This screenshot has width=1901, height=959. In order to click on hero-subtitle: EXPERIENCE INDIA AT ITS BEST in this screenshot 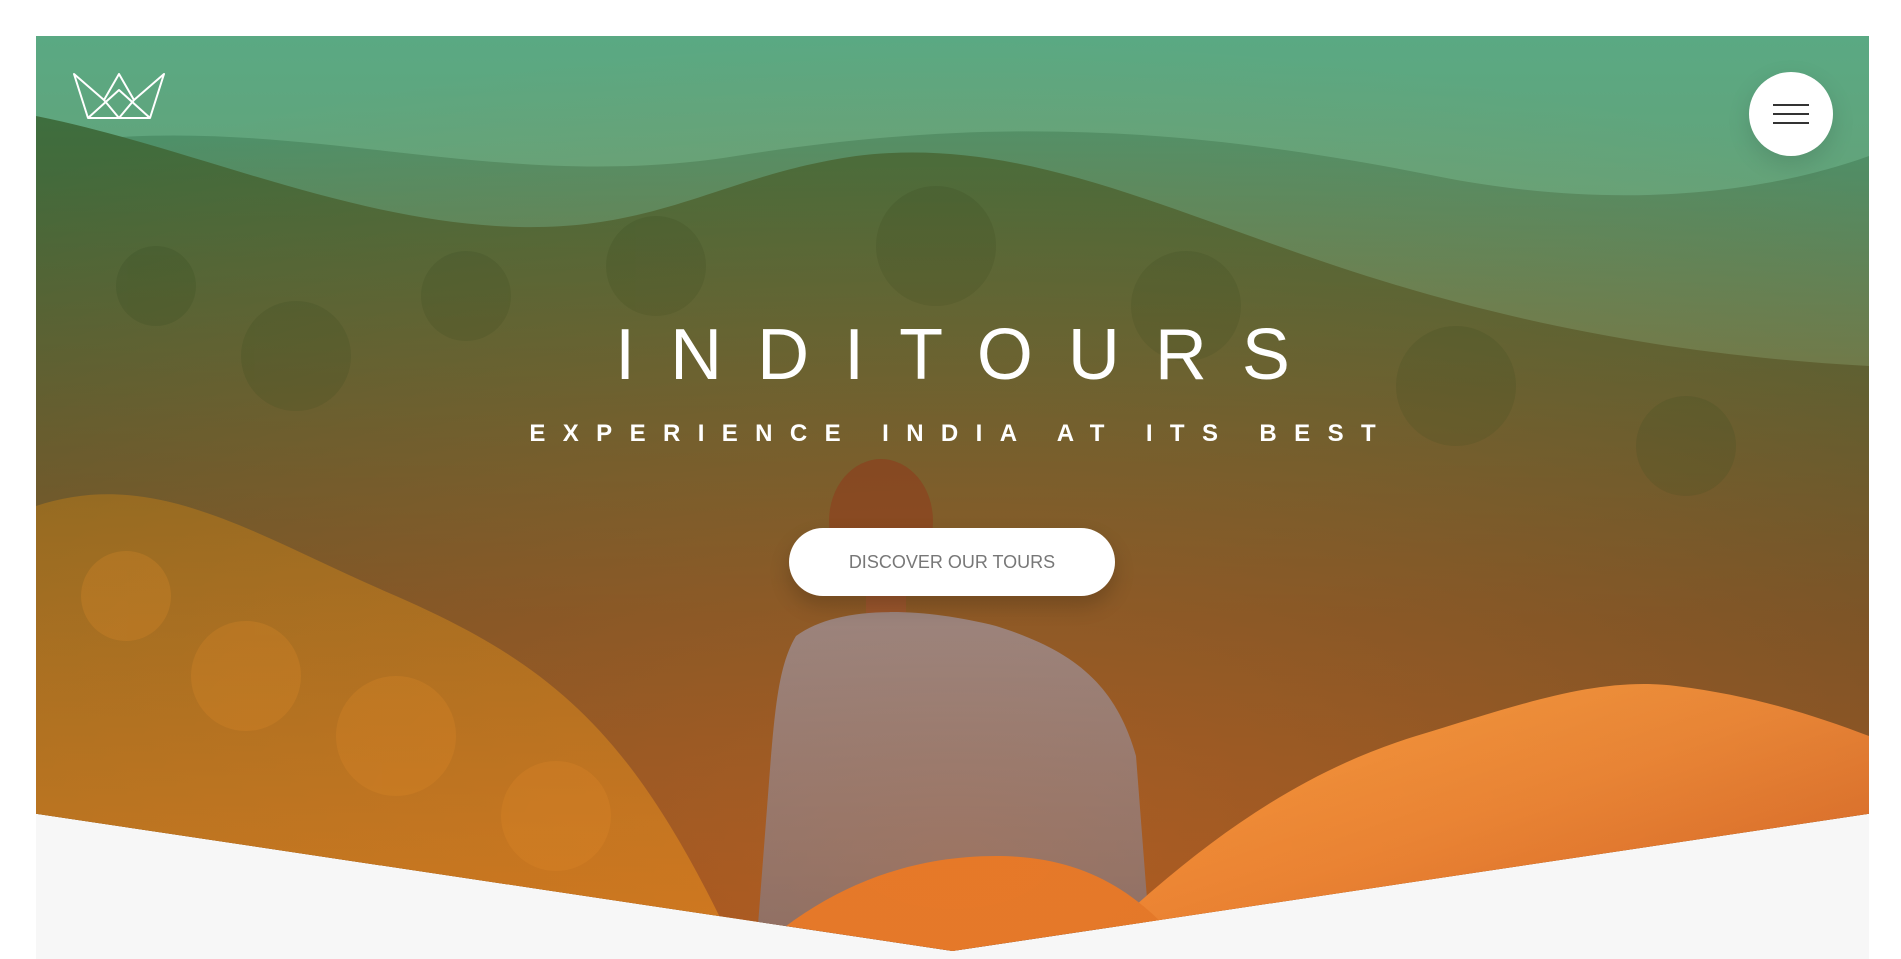, I will do `click(961, 433)`.